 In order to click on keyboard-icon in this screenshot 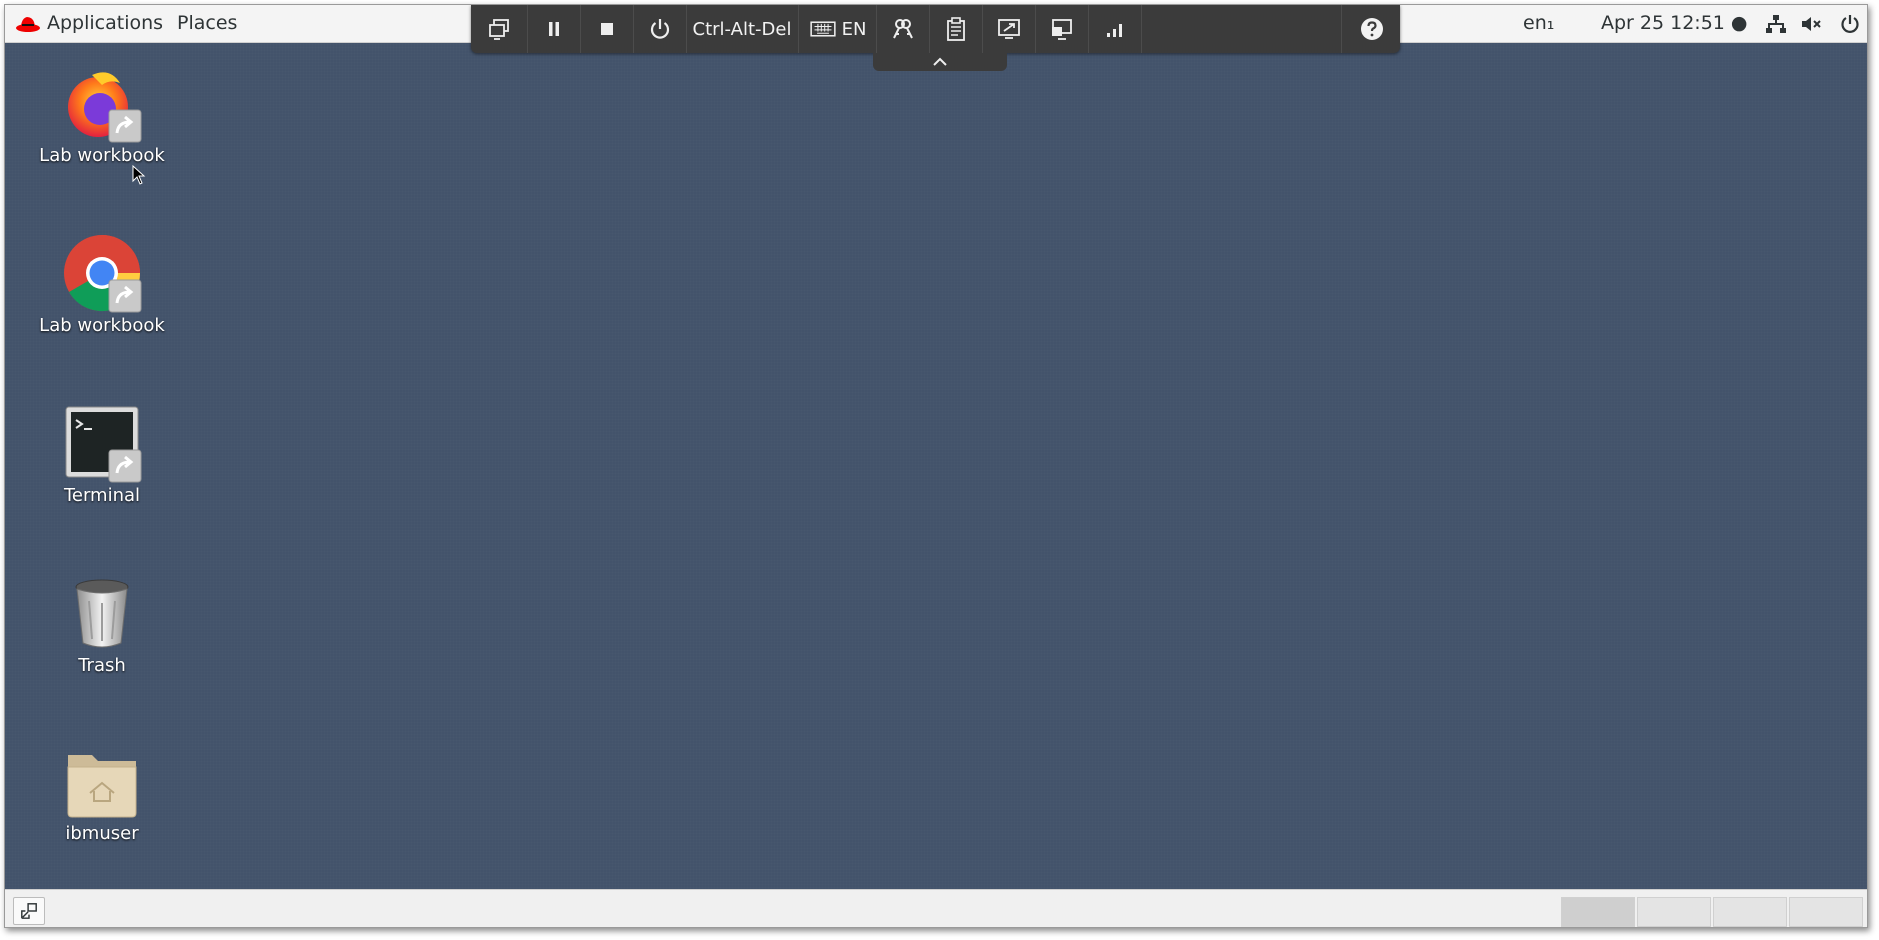, I will do `click(822, 29)`.